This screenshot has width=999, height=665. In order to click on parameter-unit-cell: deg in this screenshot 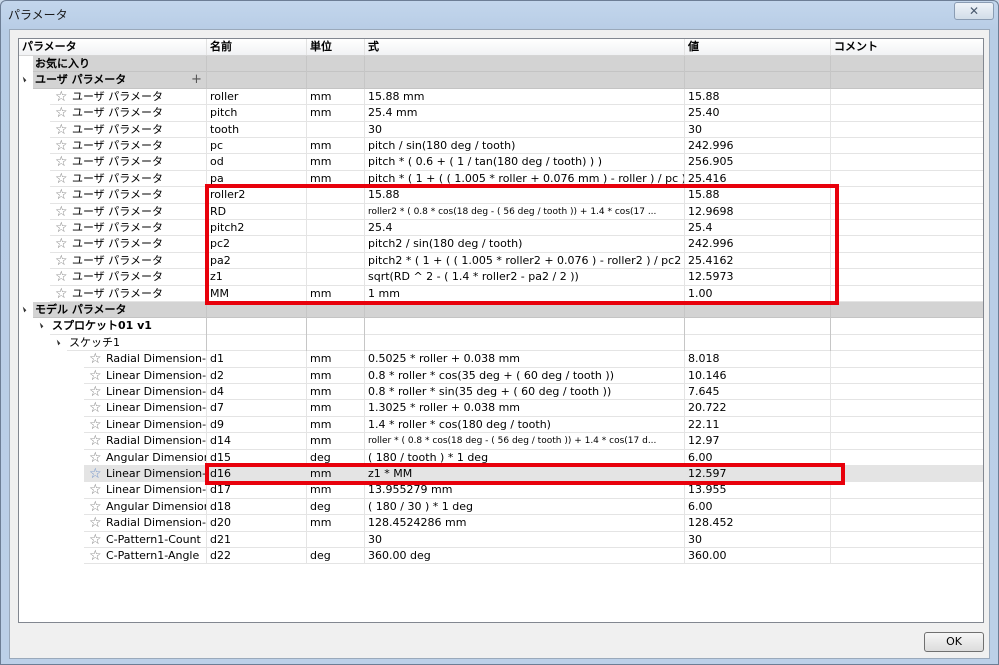, I will do `click(336, 556)`.